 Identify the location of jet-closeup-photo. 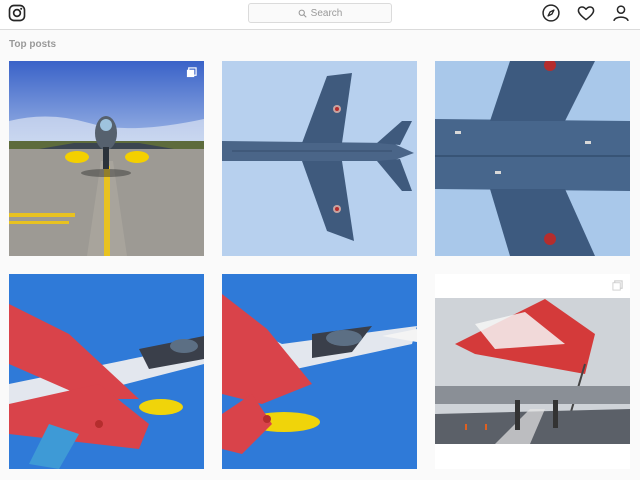
(532, 158).